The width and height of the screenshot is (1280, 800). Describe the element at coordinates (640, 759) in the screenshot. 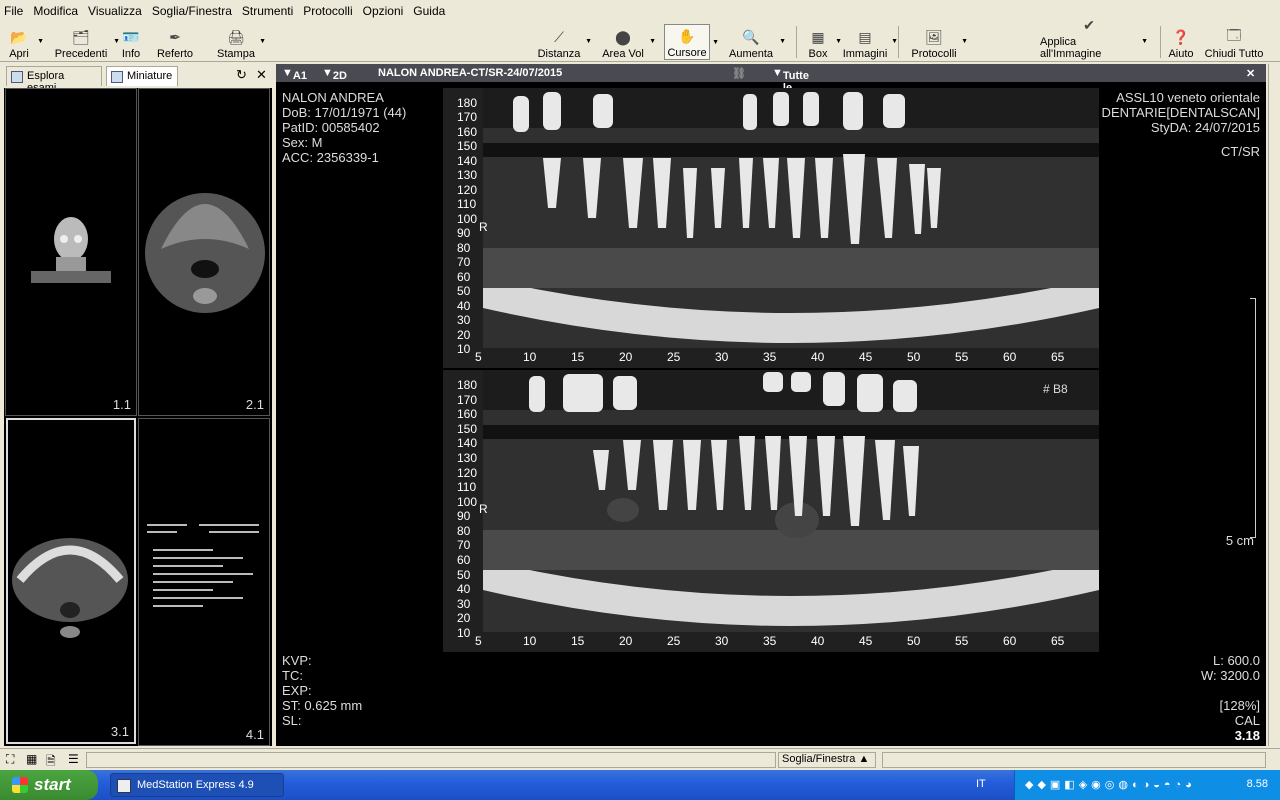

I see `status-bar: ⛶ ▦ 🗎 ☰ Soglia/Finestra ▲` at that location.